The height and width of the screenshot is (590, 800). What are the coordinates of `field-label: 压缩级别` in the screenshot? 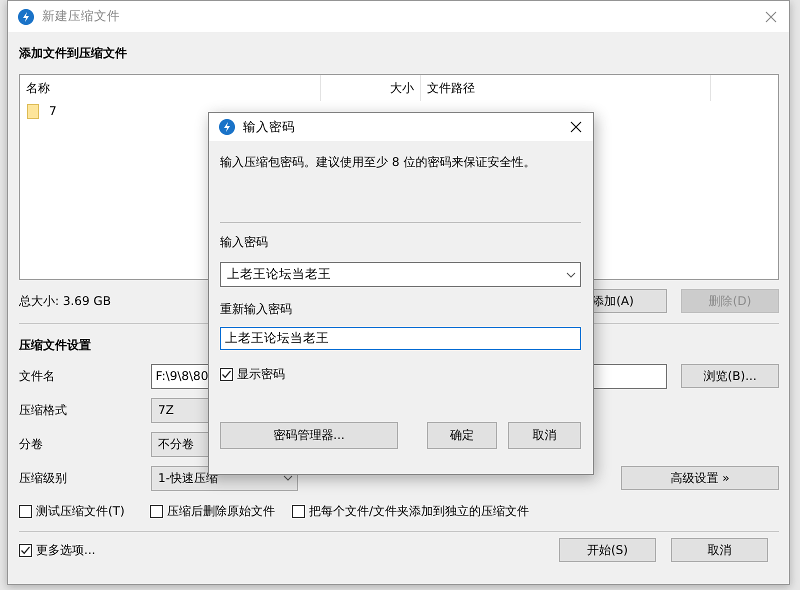 It's located at (43, 478).